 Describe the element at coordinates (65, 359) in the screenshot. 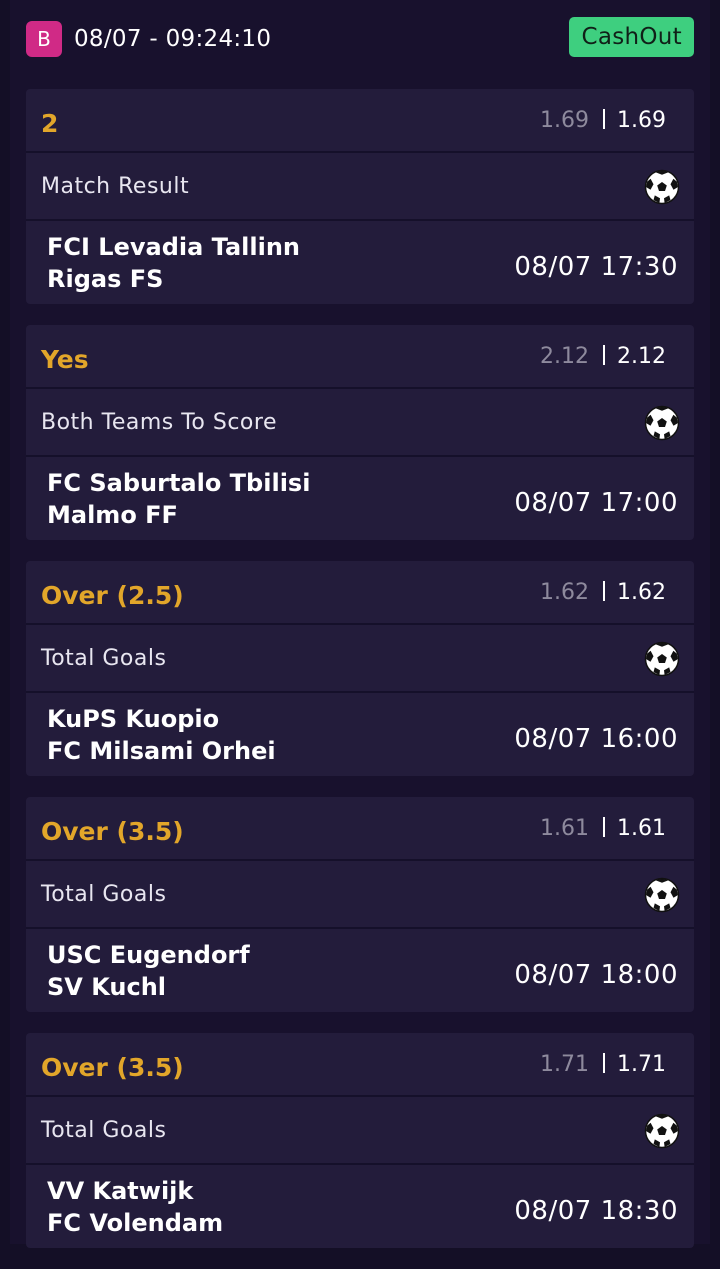

I see `selection-pick: Yes` at that location.